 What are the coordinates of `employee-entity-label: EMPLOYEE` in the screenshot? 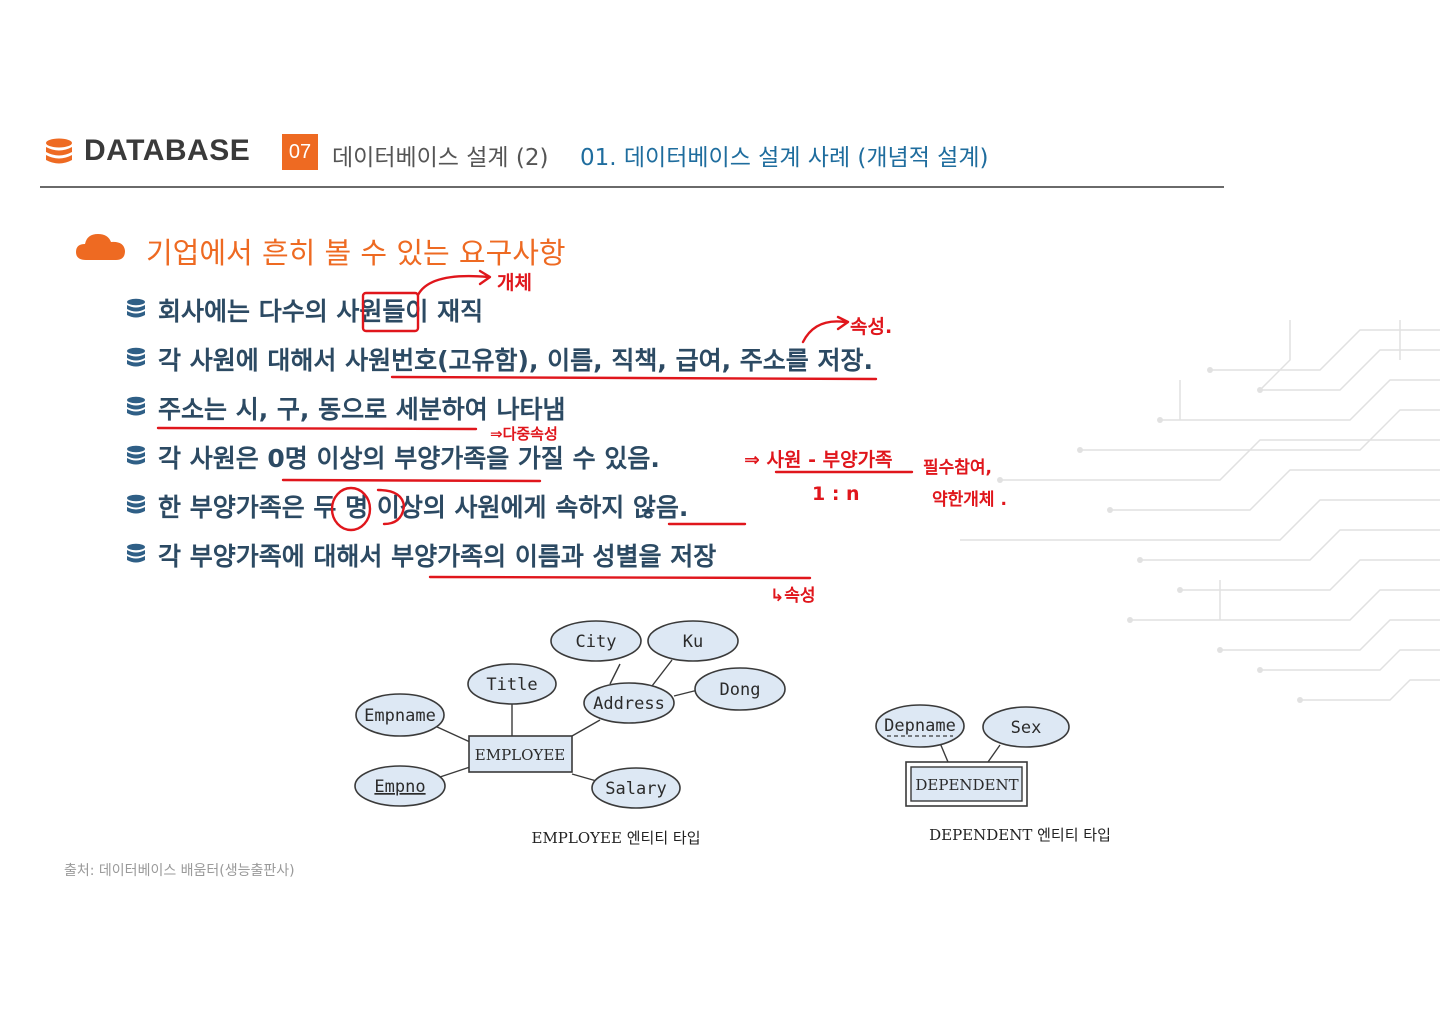 It's located at (520, 755).